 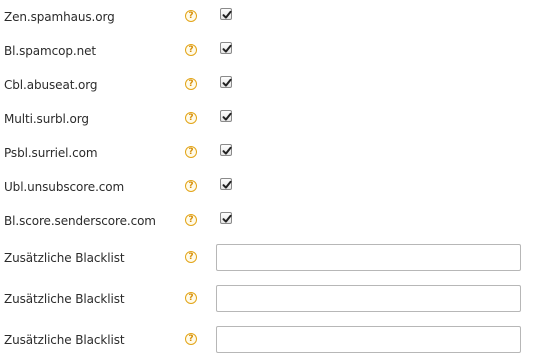 What do you see at coordinates (80, 221) in the screenshot?
I see `blacklist-label: Bl.score.senderscore.com` at bounding box center [80, 221].